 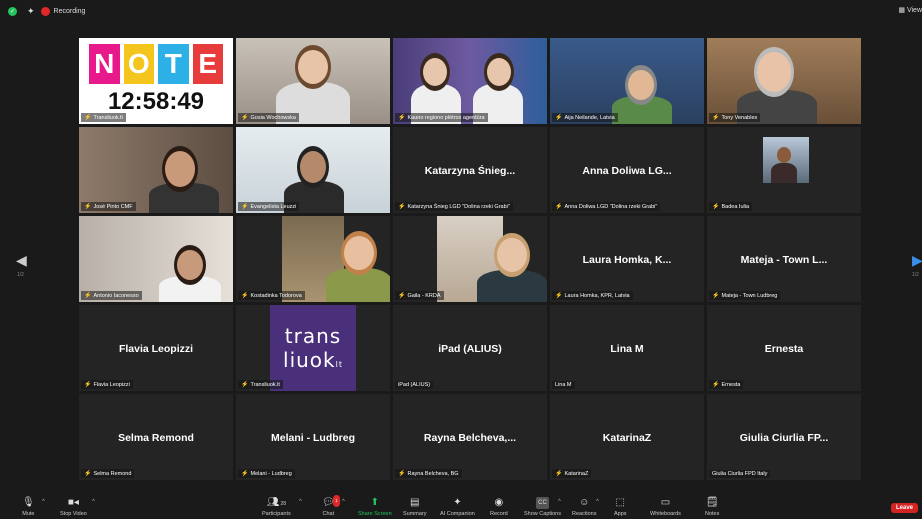 I want to click on next-page-arrow-icon: ▶, so click(x=917, y=260).